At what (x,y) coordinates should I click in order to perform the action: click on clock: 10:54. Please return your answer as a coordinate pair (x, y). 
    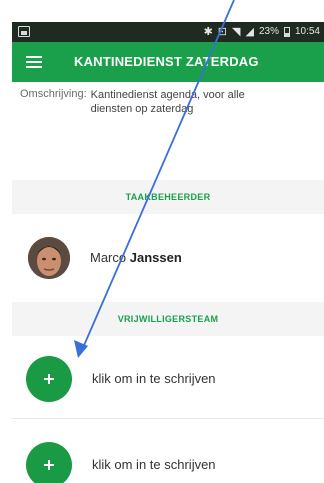
    Looking at the image, I should click on (307, 31).